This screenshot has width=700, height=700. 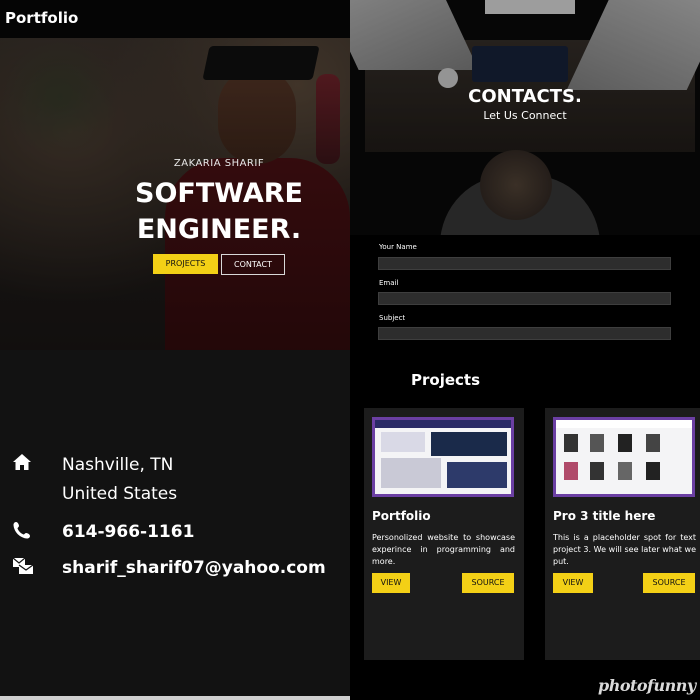 I want to click on phone-number: 614-966-1161, so click(x=128, y=532).